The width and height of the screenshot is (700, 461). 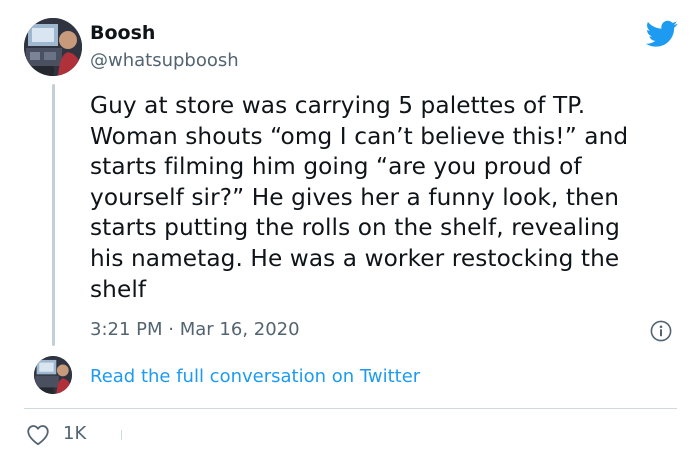 I want to click on twitter-bird-icon, so click(x=662, y=34).